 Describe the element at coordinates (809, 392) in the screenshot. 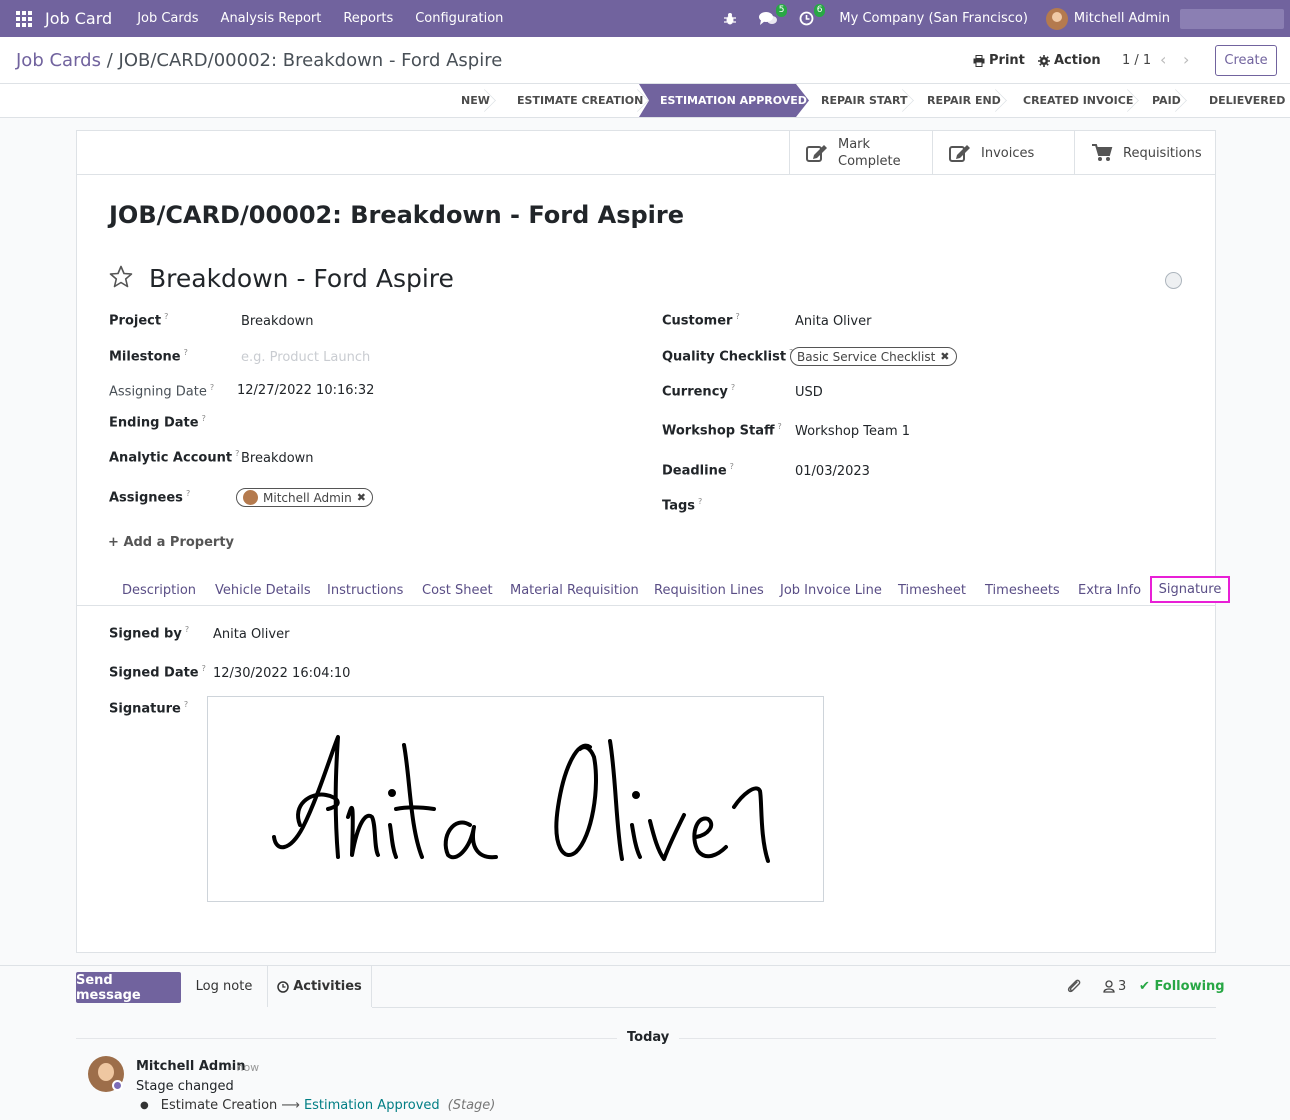

I see `currency-field: USD` at that location.